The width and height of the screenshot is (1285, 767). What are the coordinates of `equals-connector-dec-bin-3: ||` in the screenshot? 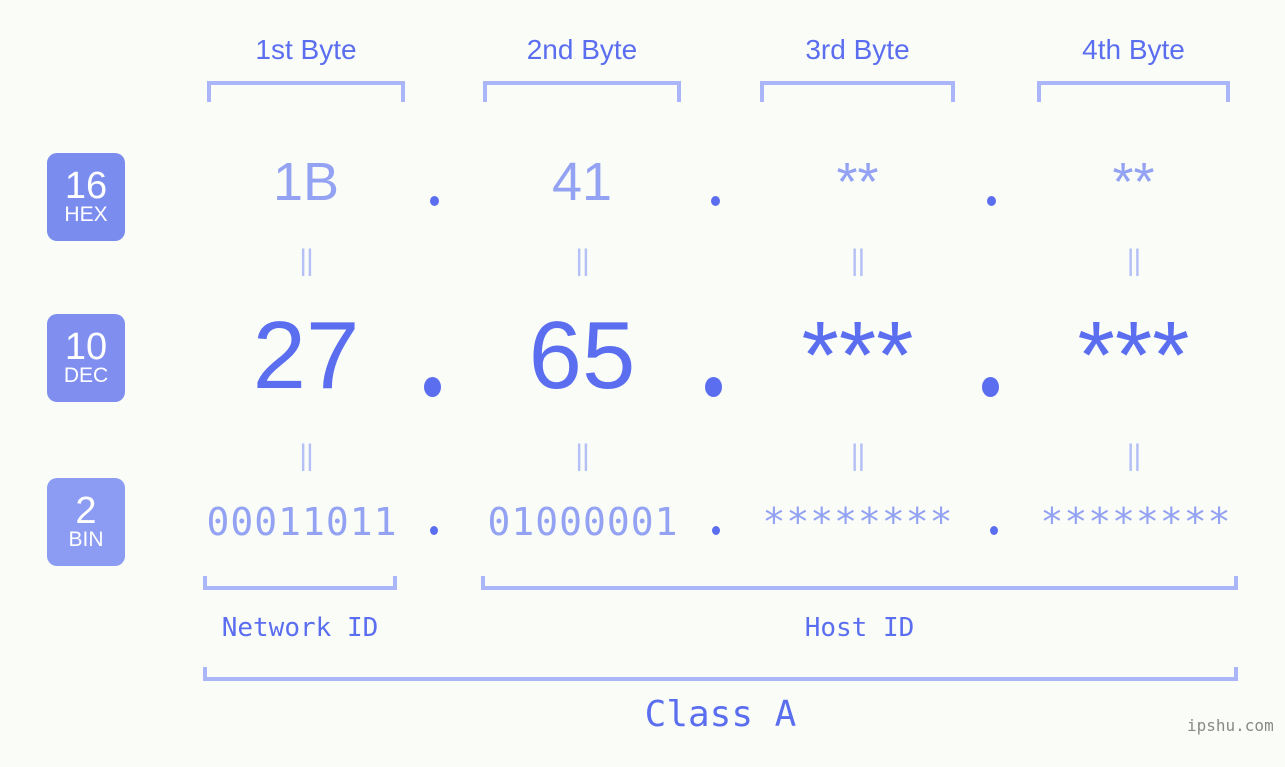 It's located at (858, 455).